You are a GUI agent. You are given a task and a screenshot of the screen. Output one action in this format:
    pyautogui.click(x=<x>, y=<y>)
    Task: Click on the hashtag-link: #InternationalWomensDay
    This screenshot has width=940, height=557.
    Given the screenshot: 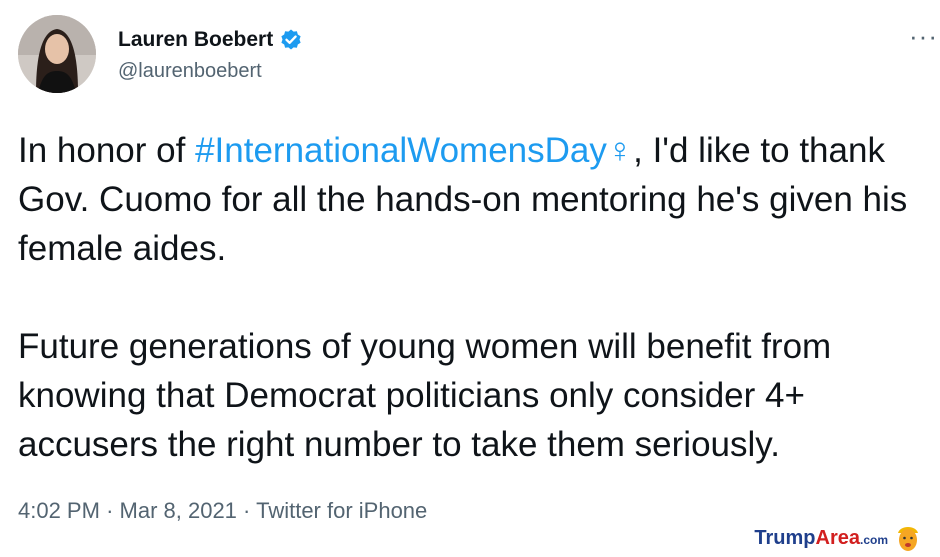 What is the action you would take?
    pyautogui.click(x=401, y=150)
    